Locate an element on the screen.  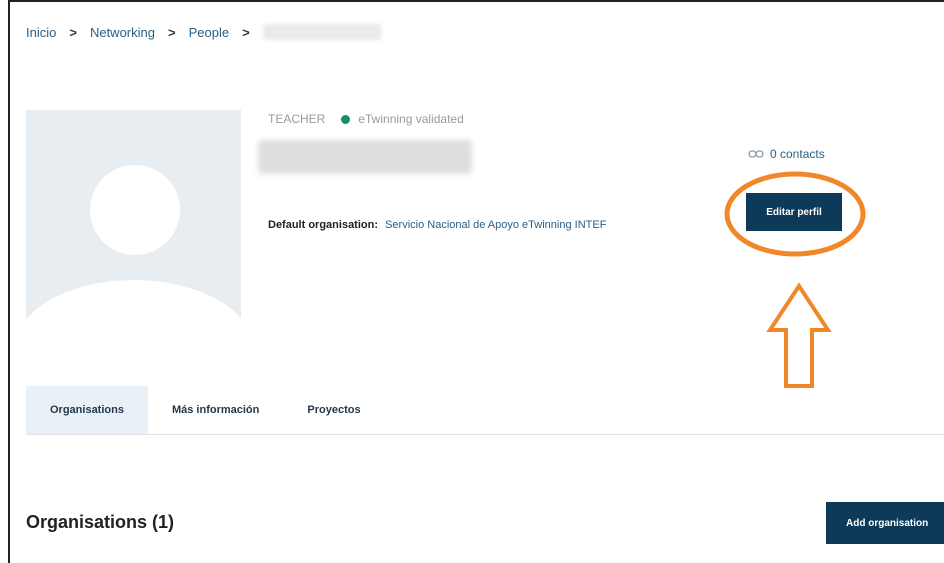
breadcrumb-networking: Networking is located at coordinates (122, 32).